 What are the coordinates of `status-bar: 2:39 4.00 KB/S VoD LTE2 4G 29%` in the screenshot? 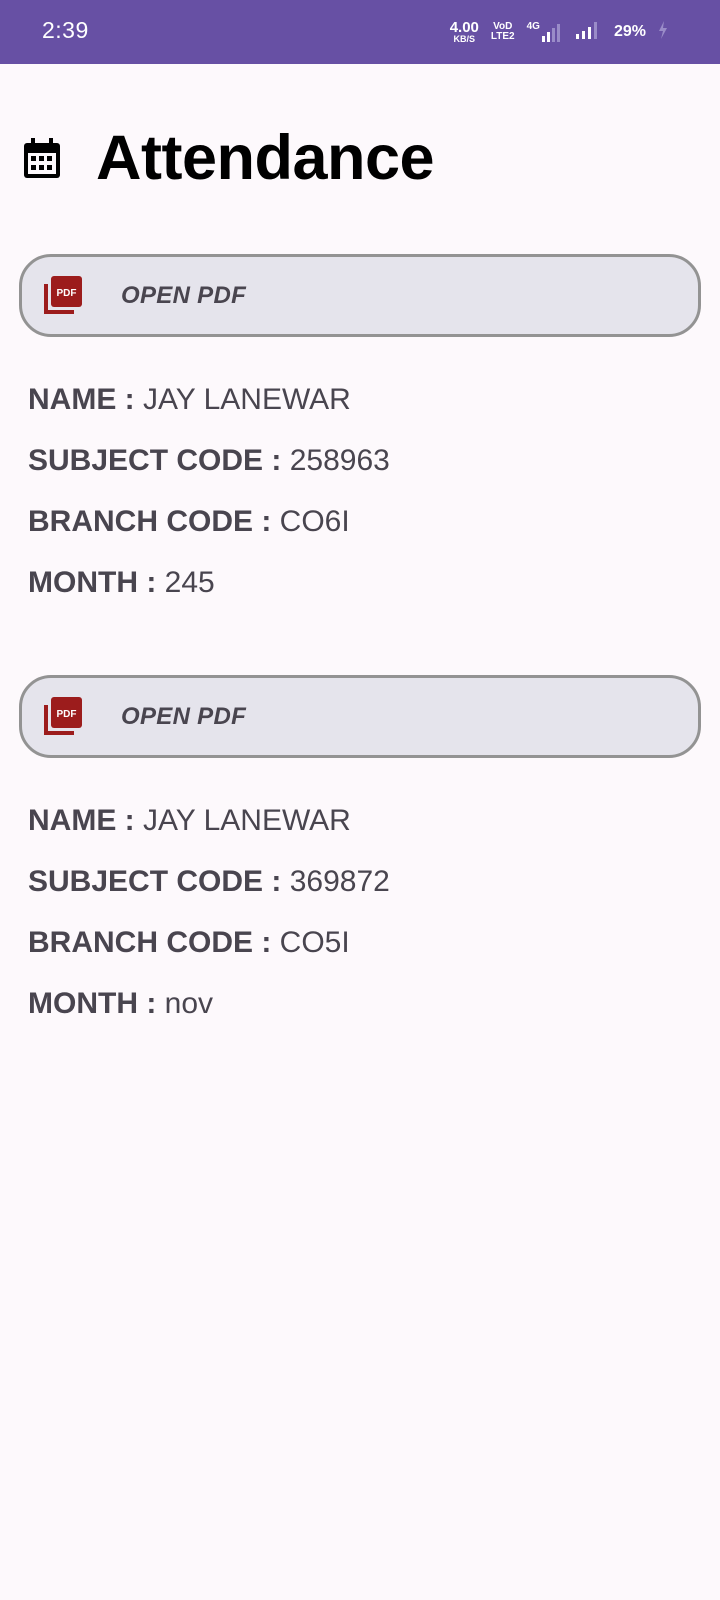 It's located at (360, 32).